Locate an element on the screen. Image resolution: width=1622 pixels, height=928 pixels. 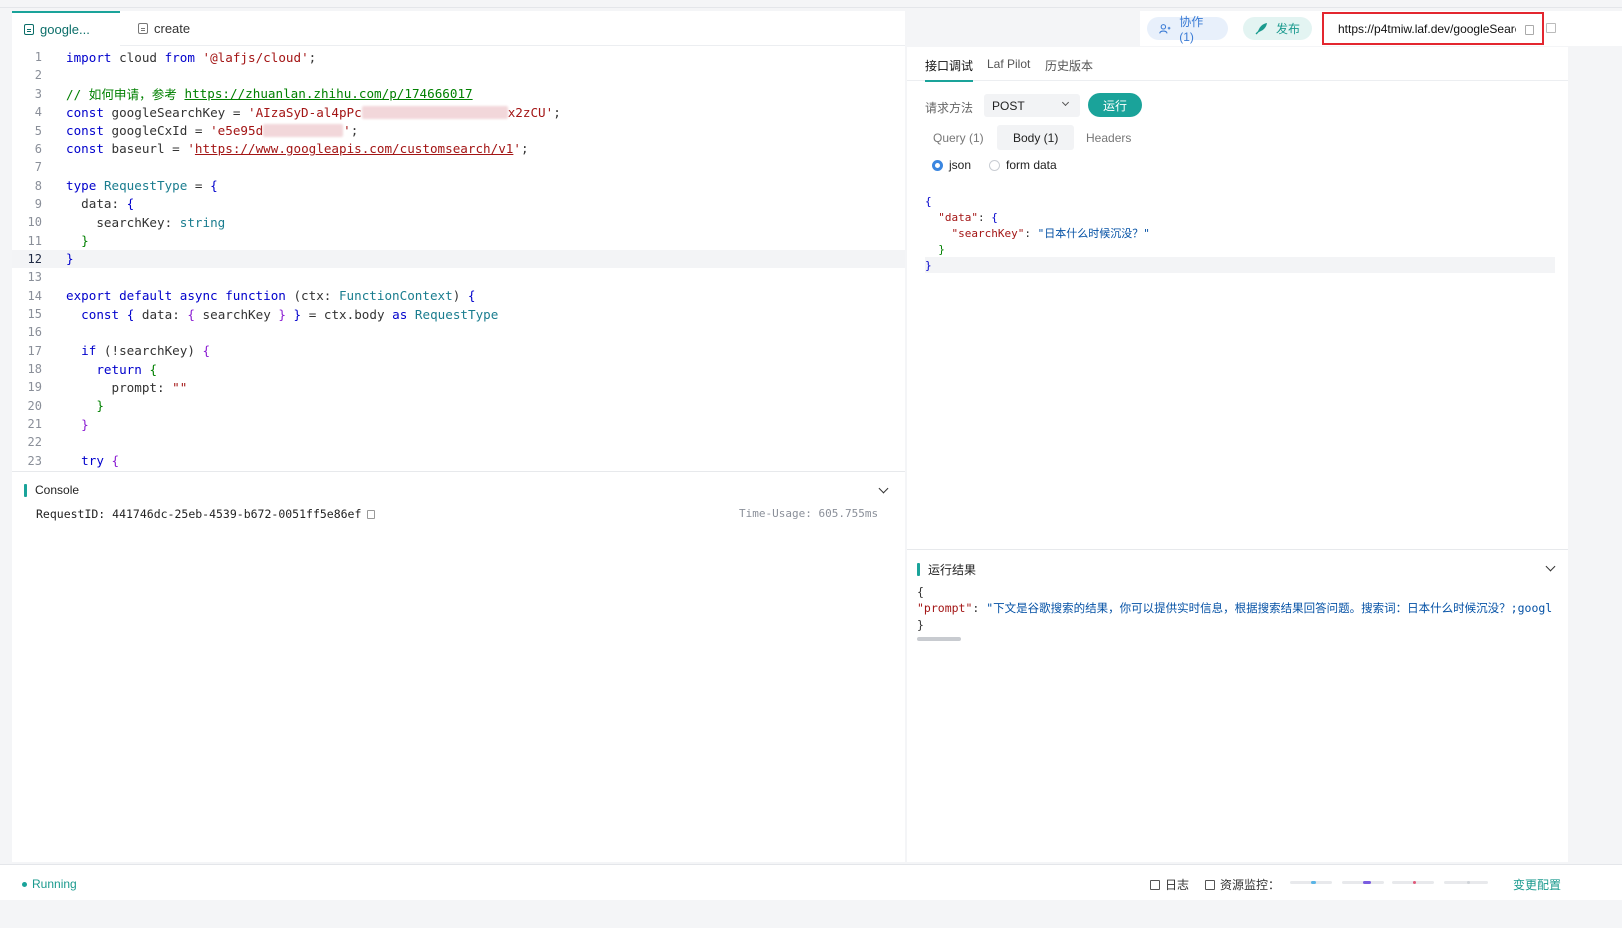
body-type-form-data: form data is located at coordinates (1023, 165).